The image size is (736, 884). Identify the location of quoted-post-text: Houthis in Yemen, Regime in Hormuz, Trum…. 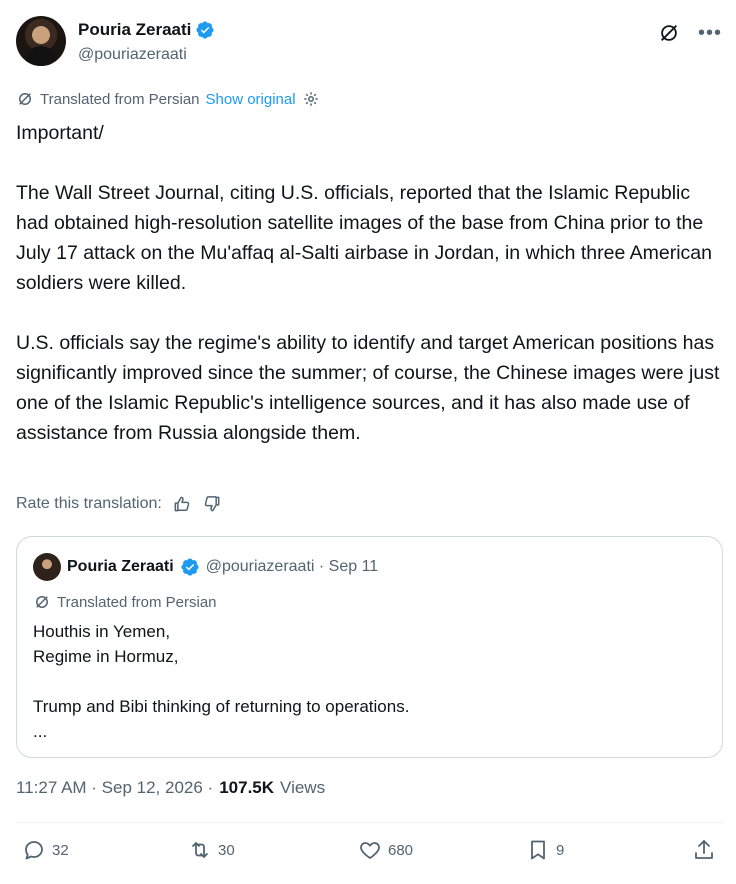
(221, 681).